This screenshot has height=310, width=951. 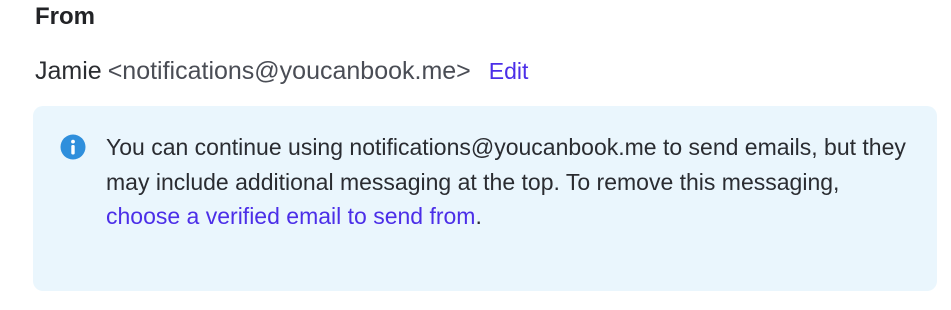 I want to click on verified-email-link: choose a verified email to send from, so click(x=290, y=216).